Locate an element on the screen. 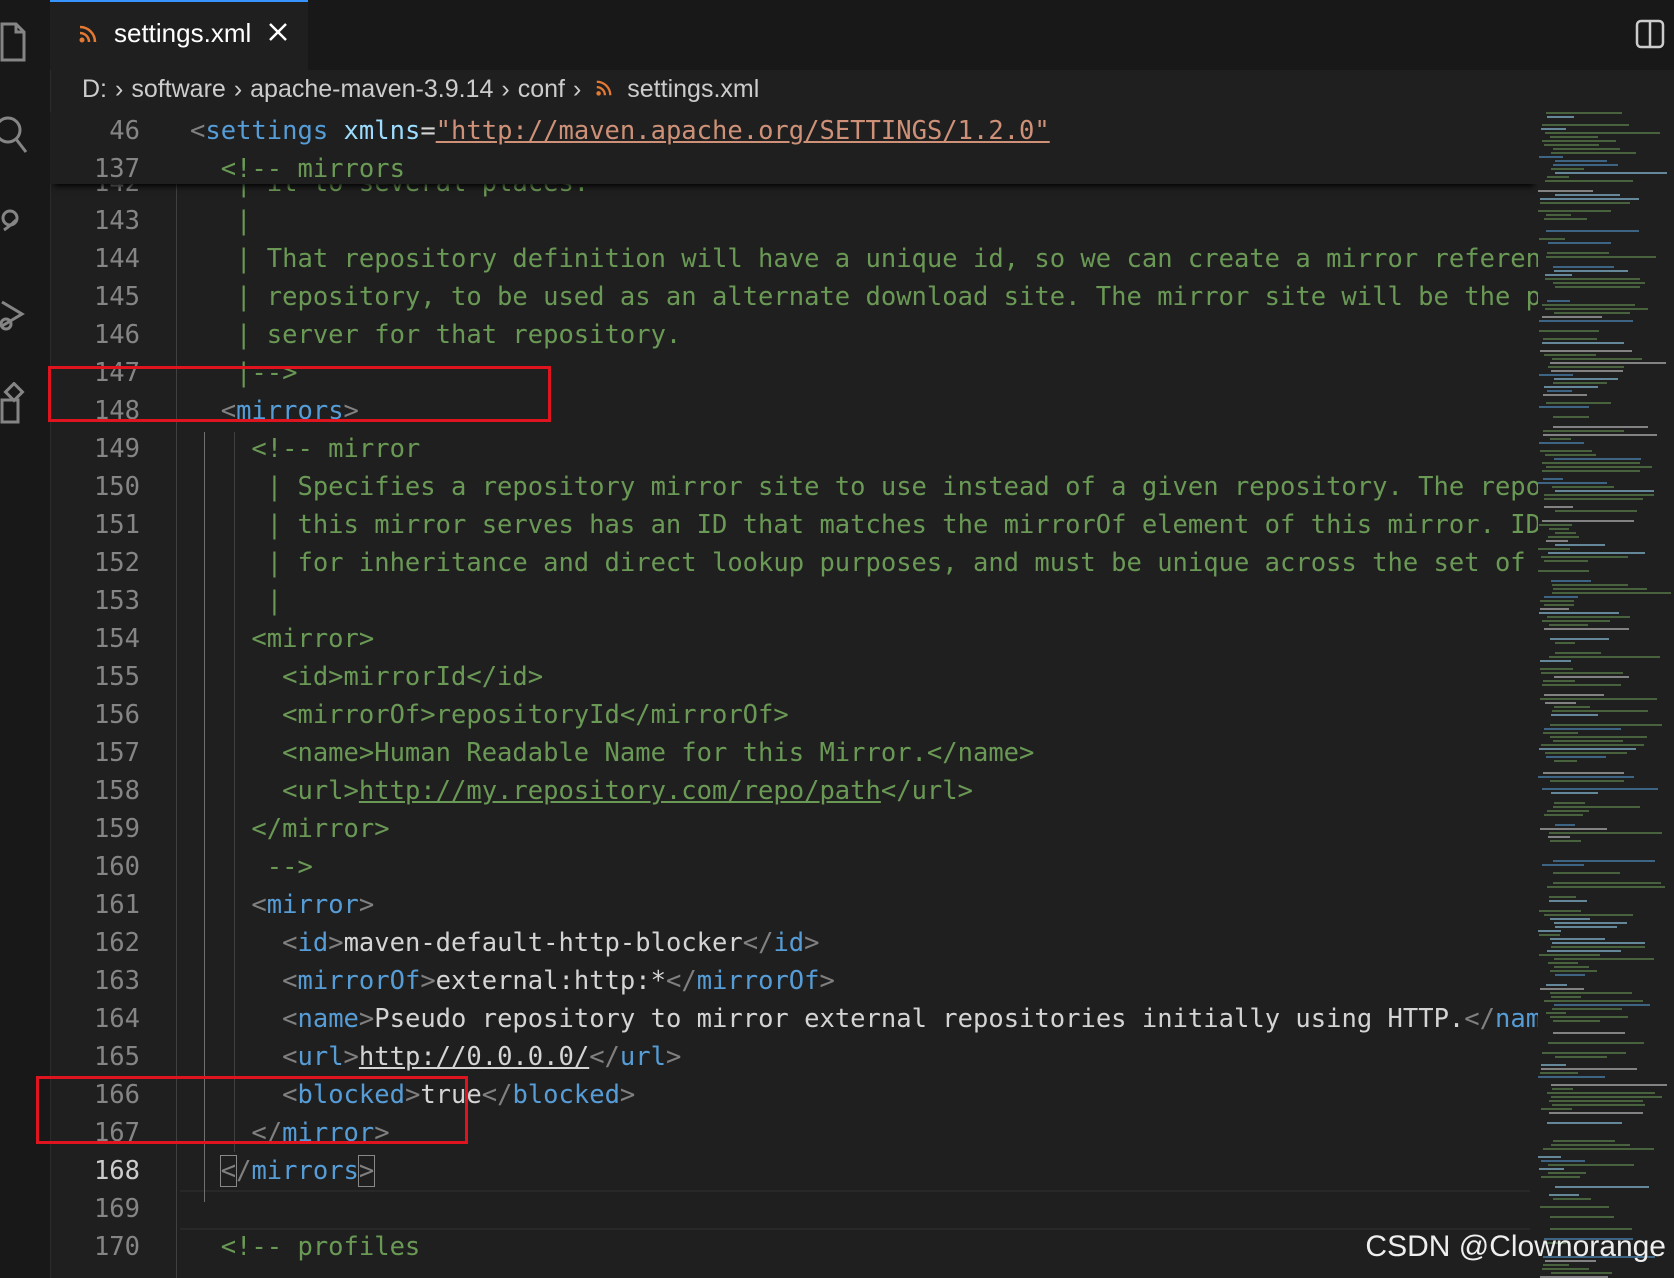 Image resolution: width=1674 pixels, height=1278 pixels. source-control-icon is located at coordinates (17, 222).